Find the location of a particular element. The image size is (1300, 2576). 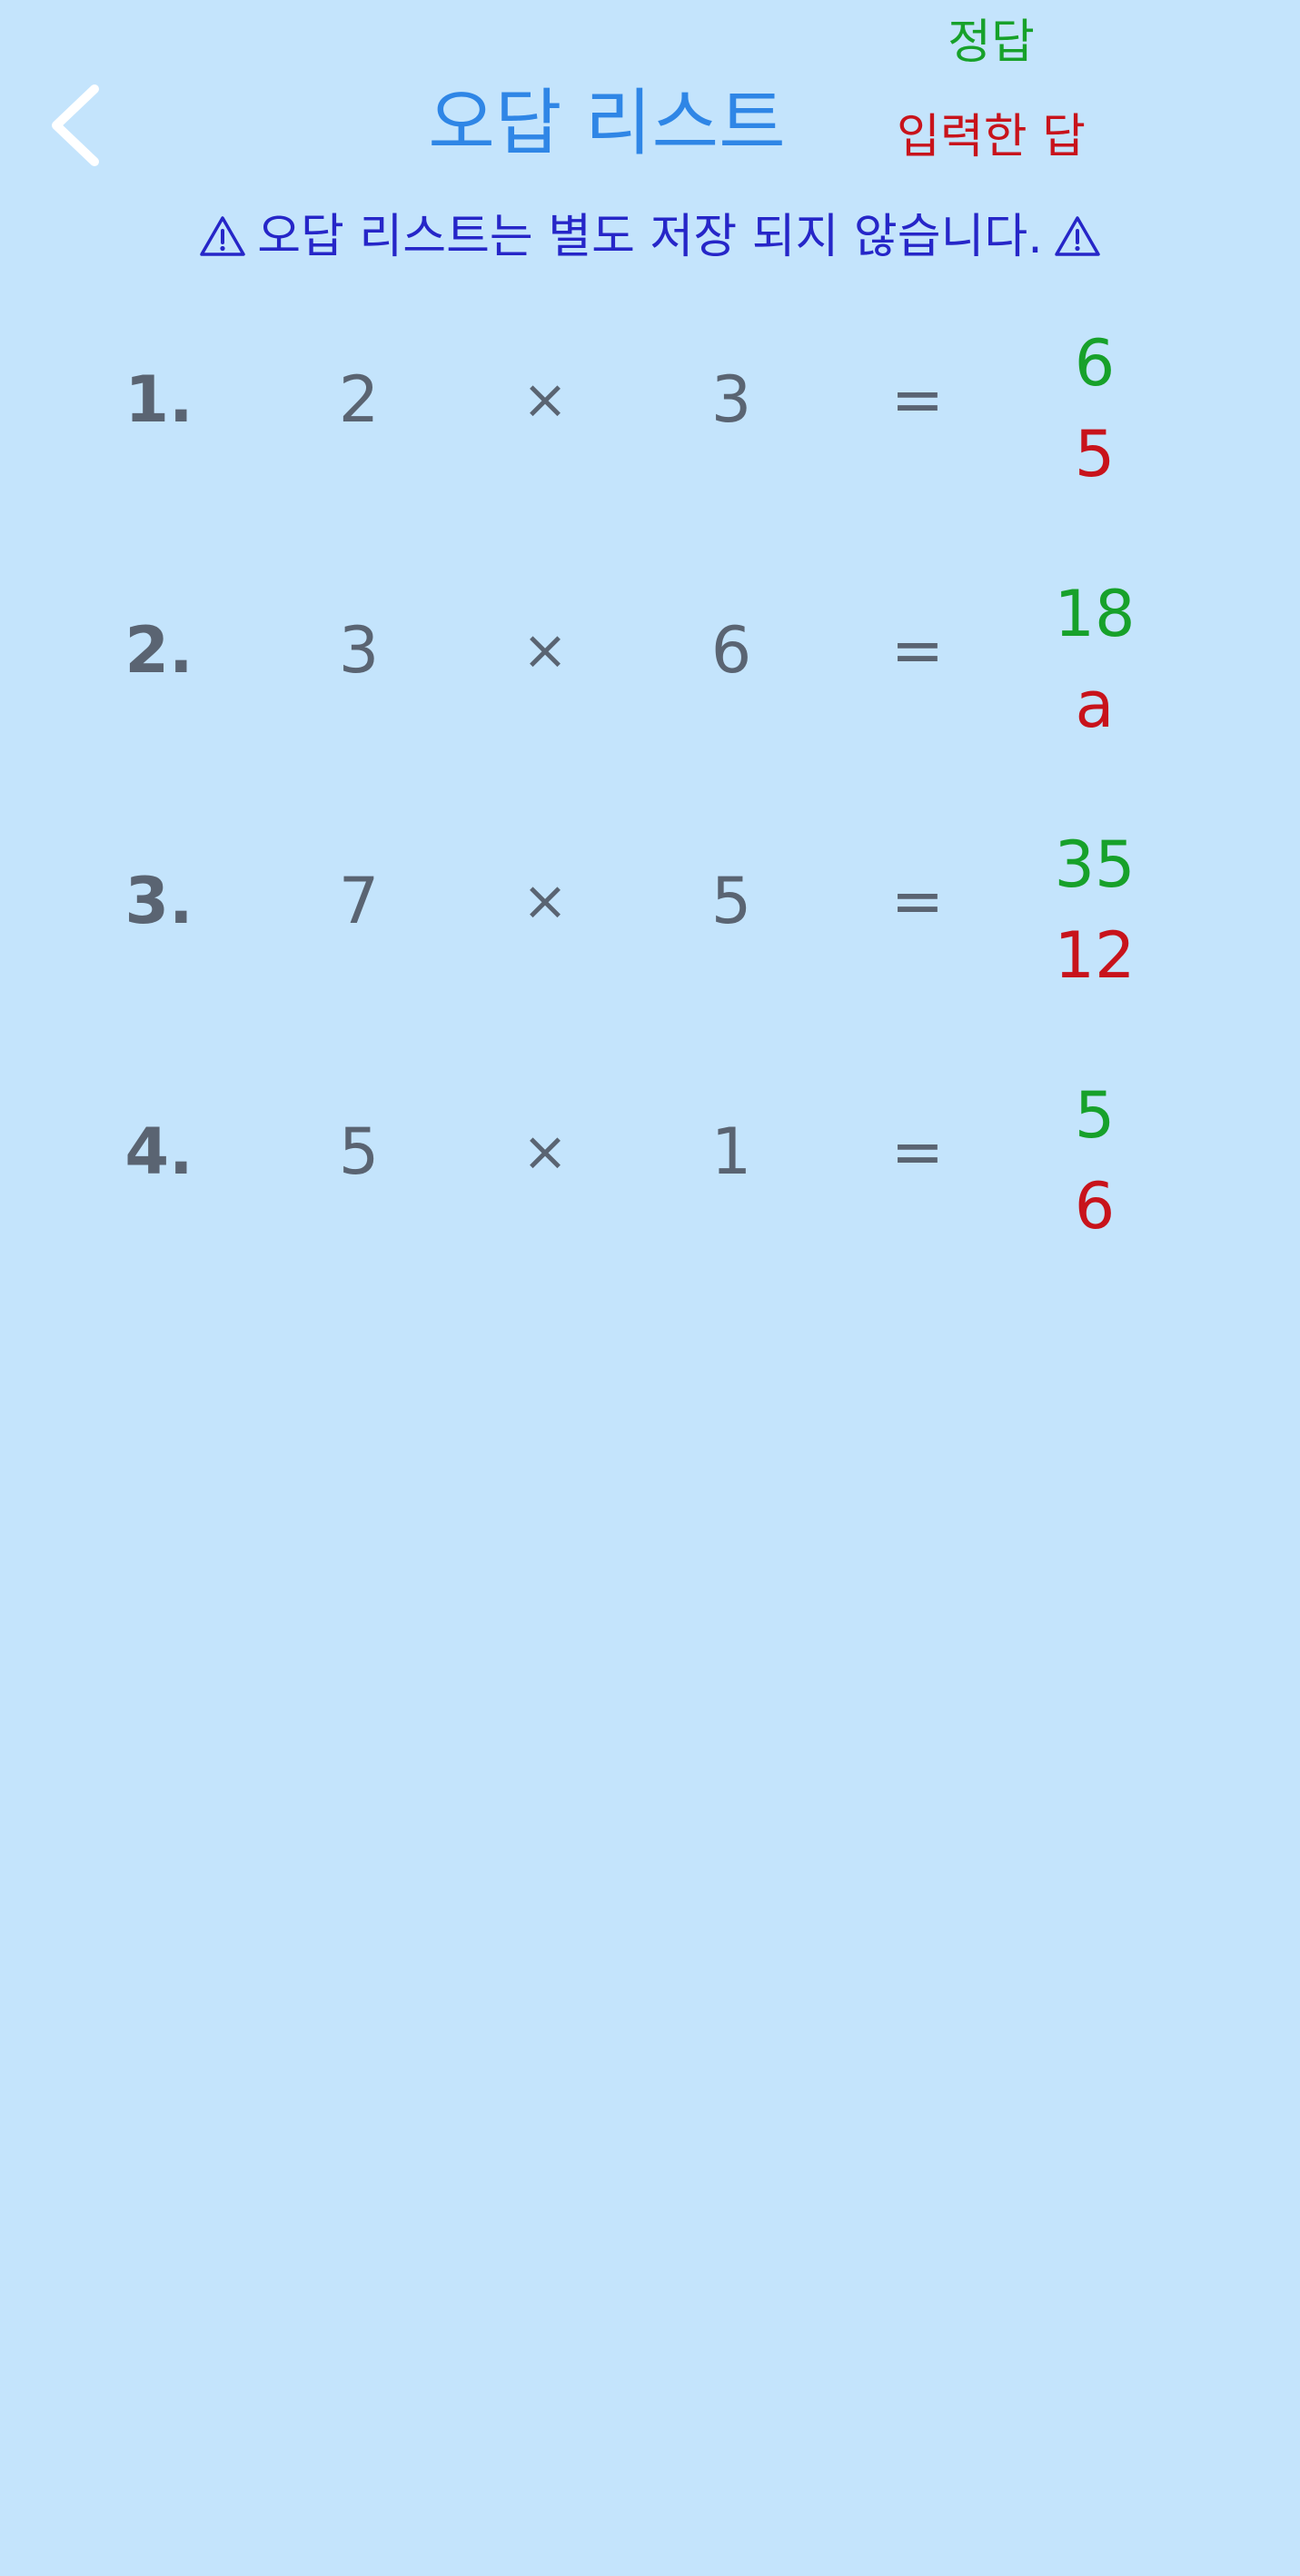

input-answer: a is located at coordinates (1095, 705).